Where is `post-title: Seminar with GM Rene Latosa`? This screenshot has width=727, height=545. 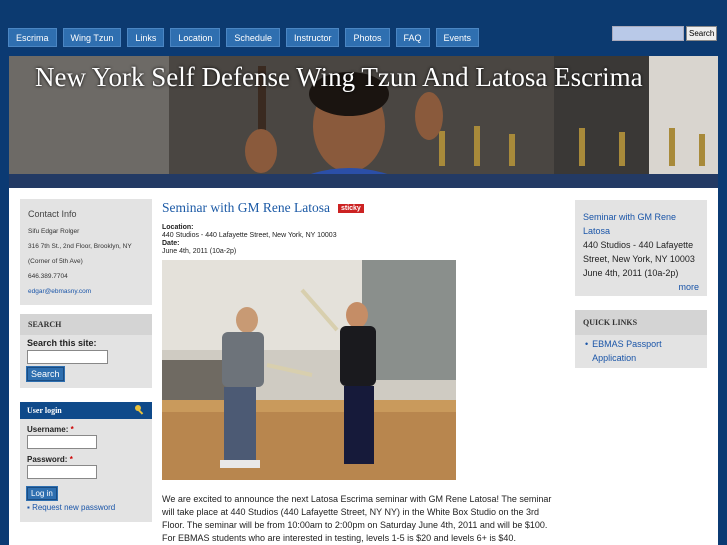
post-title: Seminar with GM Rene Latosa is located at coordinates (246, 208).